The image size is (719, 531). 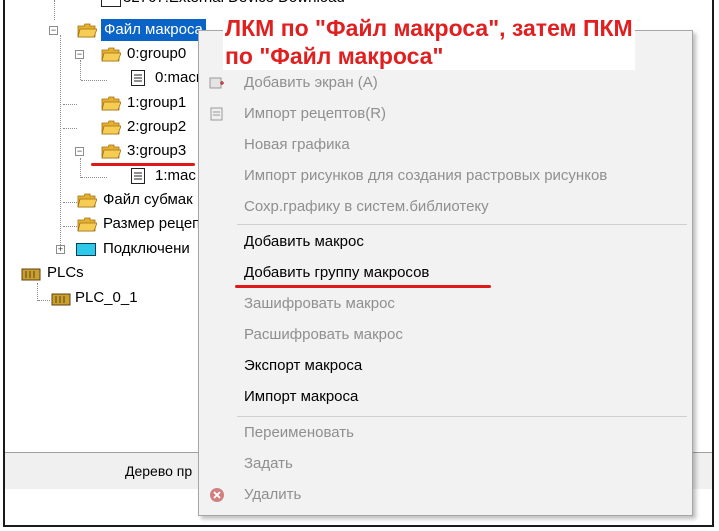 What do you see at coordinates (31, 274) in the screenshot?
I see `plc-group-icon` at bounding box center [31, 274].